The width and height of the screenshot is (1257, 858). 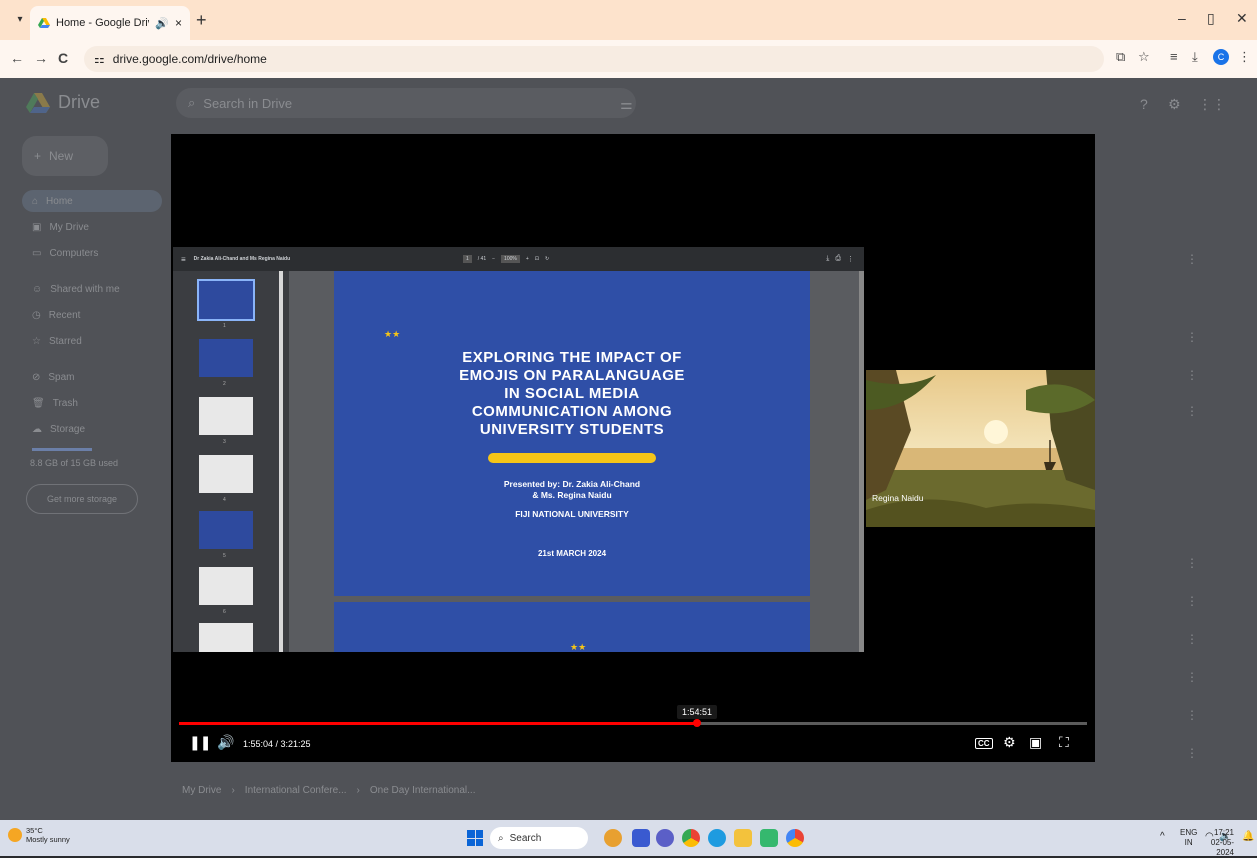 What do you see at coordinates (828, 258) in the screenshot?
I see `download-icon: ⤓` at bounding box center [828, 258].